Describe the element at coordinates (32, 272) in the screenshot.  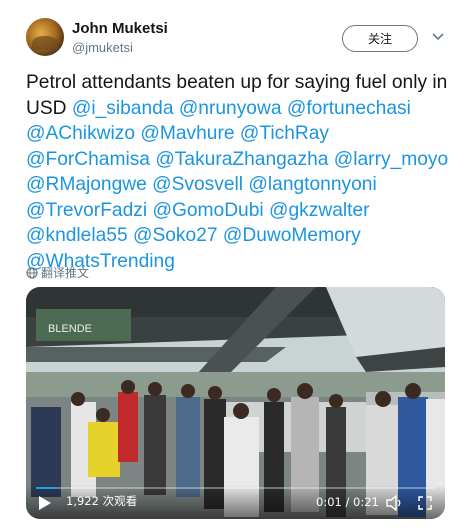
I see `globe-icon` at that location.